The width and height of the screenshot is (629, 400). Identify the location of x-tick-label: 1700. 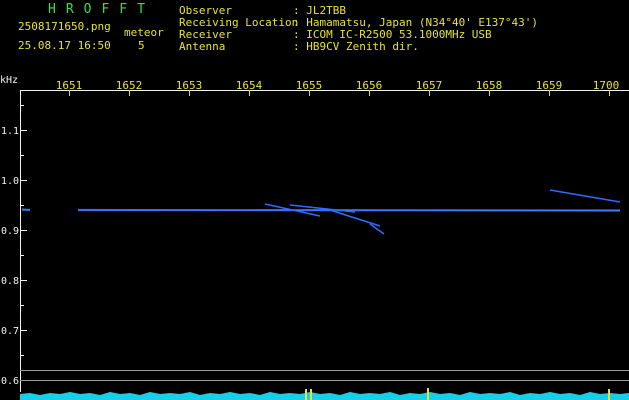
(606, 85).